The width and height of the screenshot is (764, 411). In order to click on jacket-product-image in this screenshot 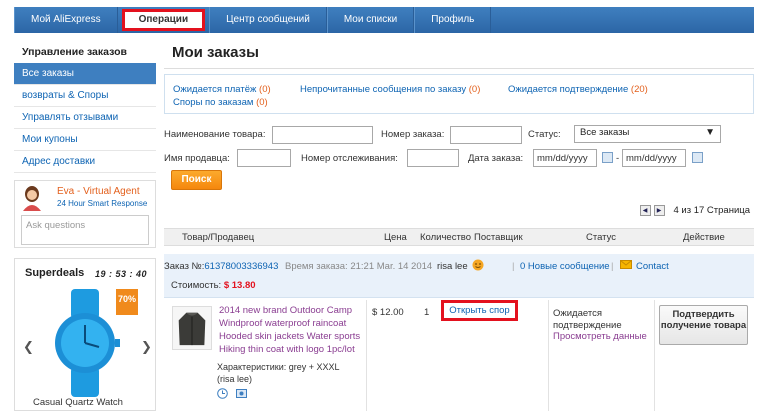, I will do `click(192, 328)`.